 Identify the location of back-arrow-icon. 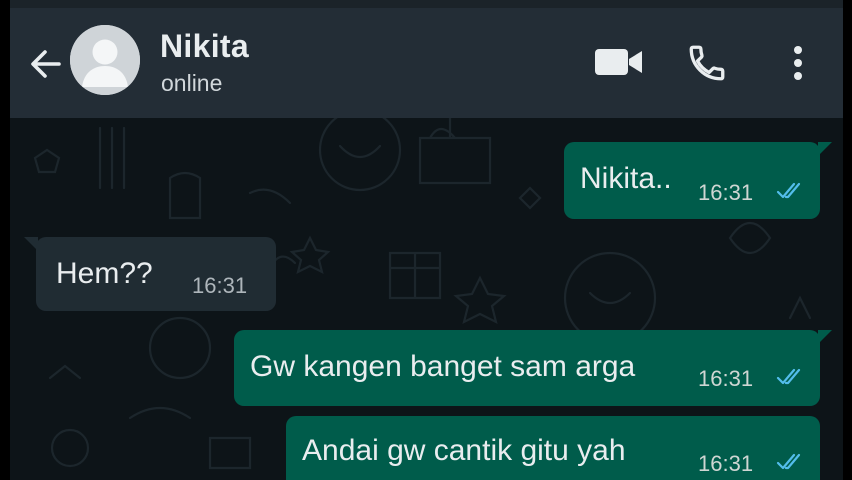
(46, 64).